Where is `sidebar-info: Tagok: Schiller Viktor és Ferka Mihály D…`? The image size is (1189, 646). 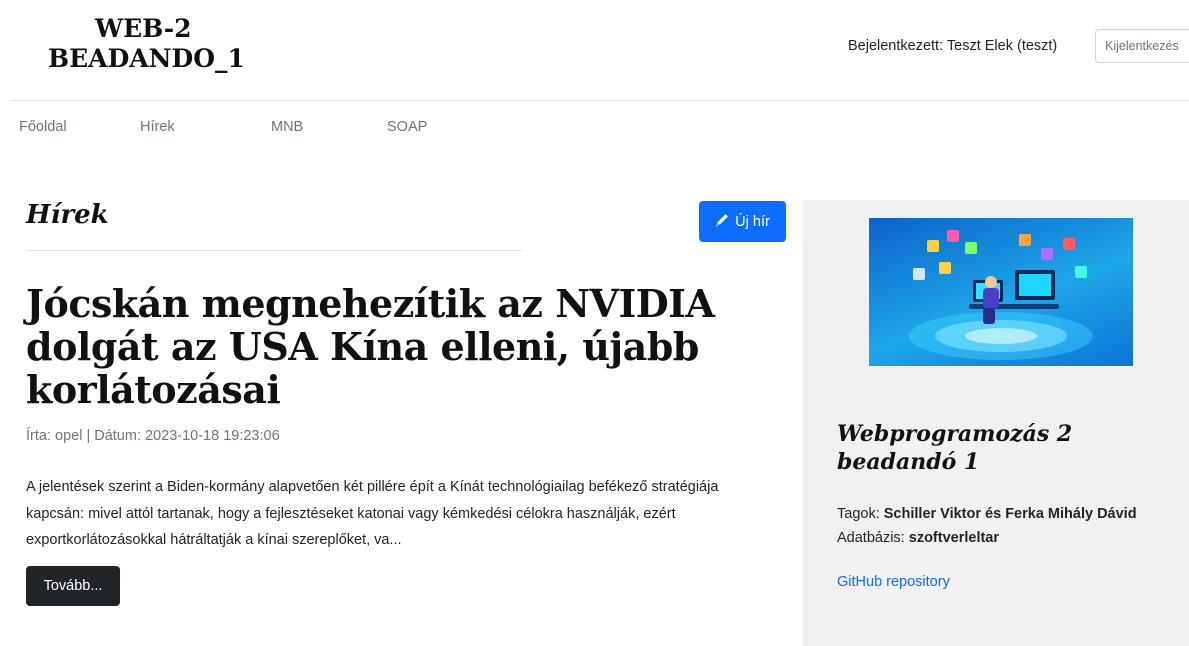 sidebar-info: Tagok: Schiller Viktor és Ferka Mihály D… is located at coordinates (997, 526).